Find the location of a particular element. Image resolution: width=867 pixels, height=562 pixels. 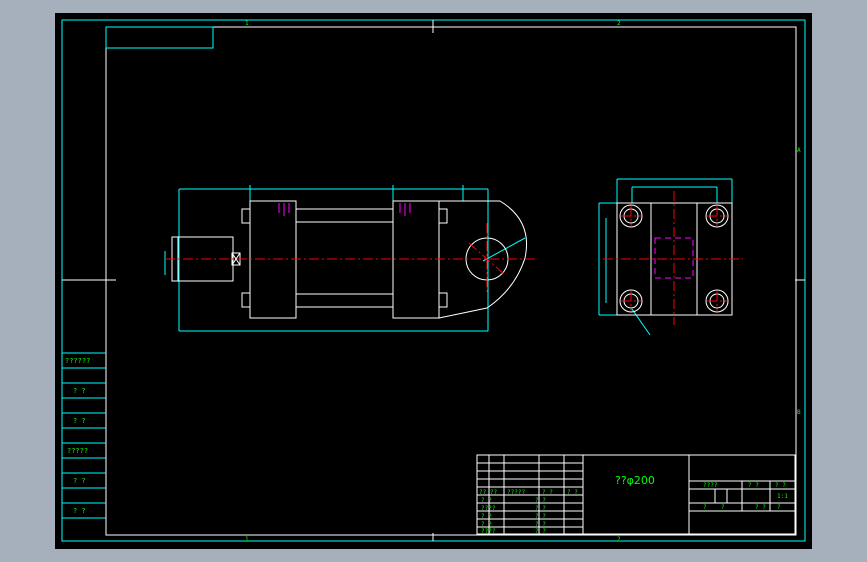

tb-row-label-2: ? ? is located at coordinates (547, 492).